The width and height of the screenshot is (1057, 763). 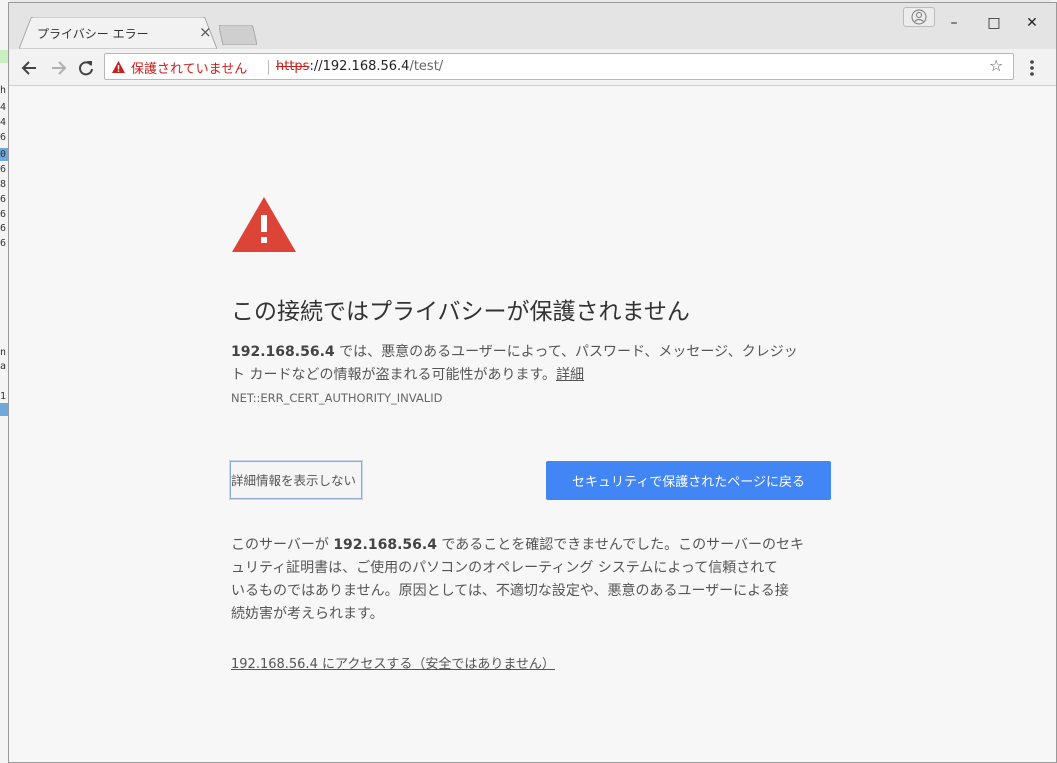 I want to click on new-tab-icon, so click(x=238, y=35).